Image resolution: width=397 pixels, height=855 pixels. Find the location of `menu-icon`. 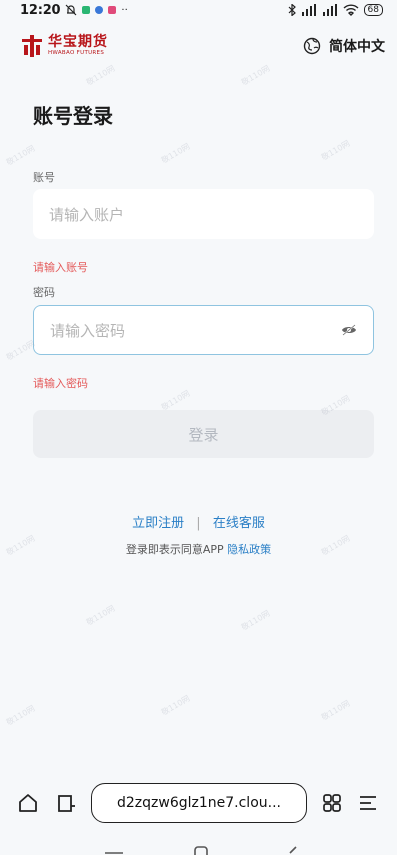

menu-icon is located at coordinates (368, 803).